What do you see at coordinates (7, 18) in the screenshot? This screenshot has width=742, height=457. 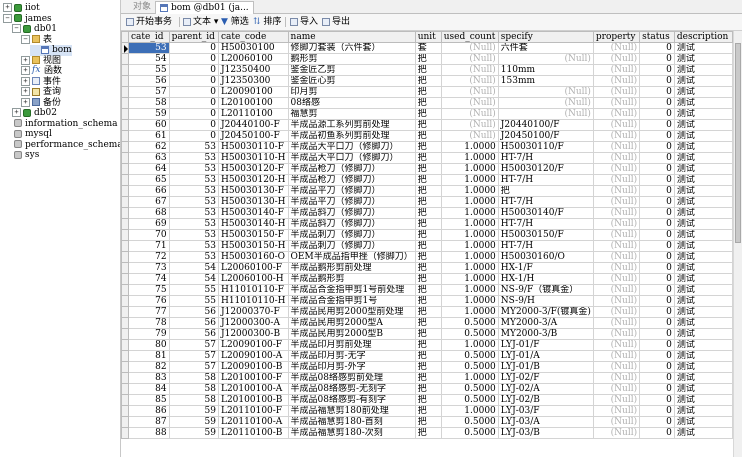 I see `collapse-icon: −` at bounding box center [7, 18].